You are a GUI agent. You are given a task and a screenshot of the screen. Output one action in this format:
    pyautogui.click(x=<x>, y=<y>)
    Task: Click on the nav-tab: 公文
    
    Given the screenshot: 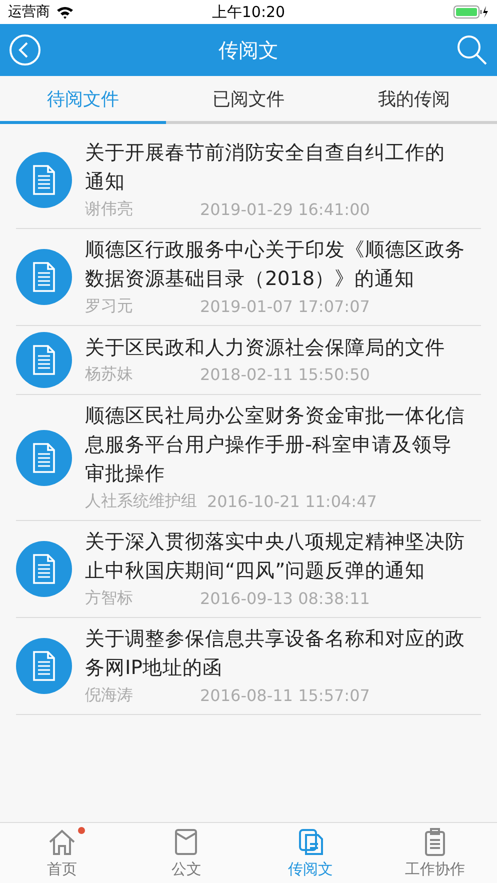 What is the action you would take?
    pyautogui.click(x=186, y=853)
    